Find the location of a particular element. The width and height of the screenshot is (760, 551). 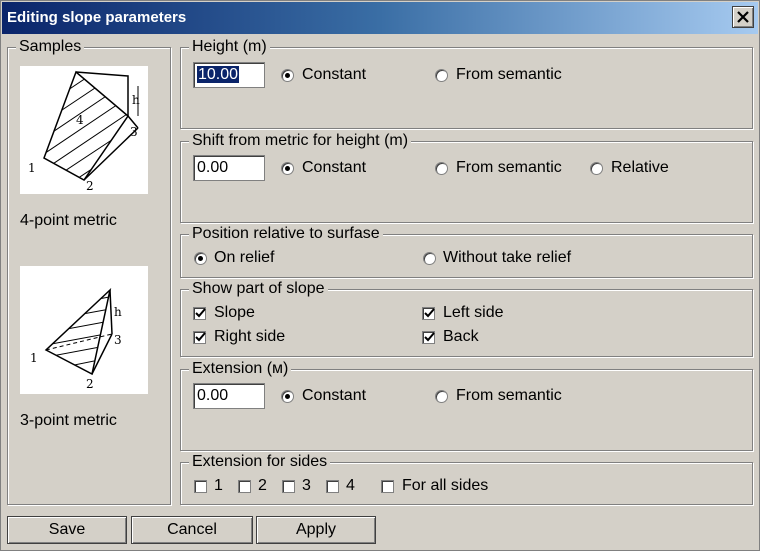

right-side-checkbox is located at coordinates (199, 337).